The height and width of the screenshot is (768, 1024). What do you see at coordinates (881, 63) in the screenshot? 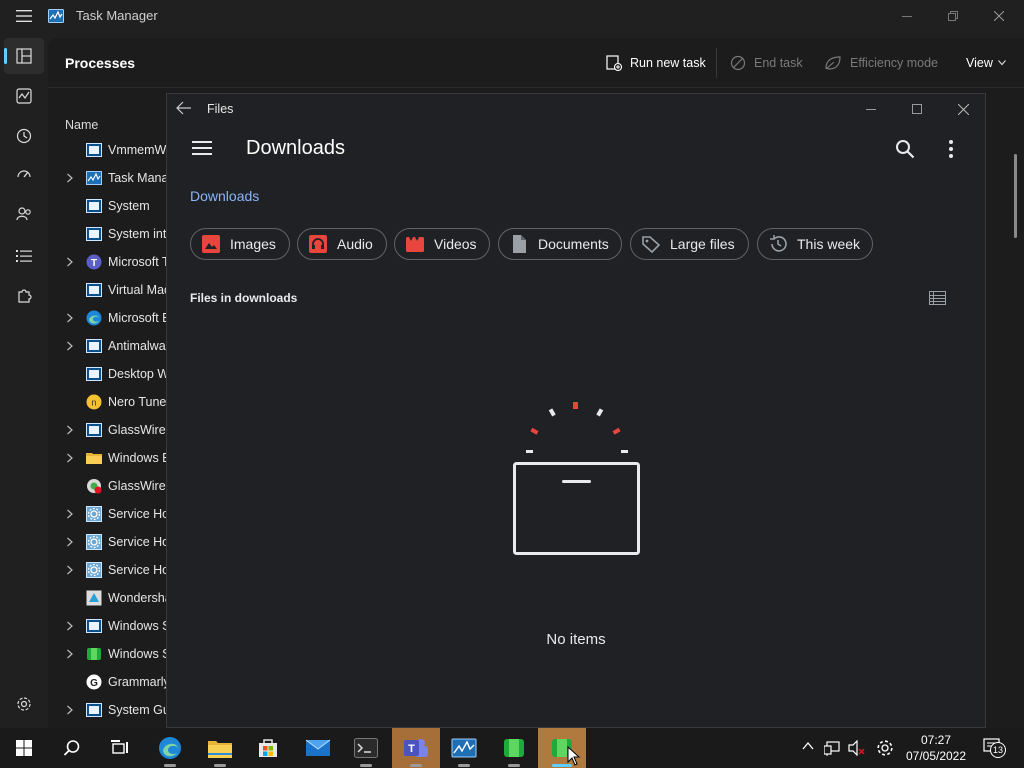
I see `efficiency-mode-button: Efficiency mode` at bounding box center [881, 63].